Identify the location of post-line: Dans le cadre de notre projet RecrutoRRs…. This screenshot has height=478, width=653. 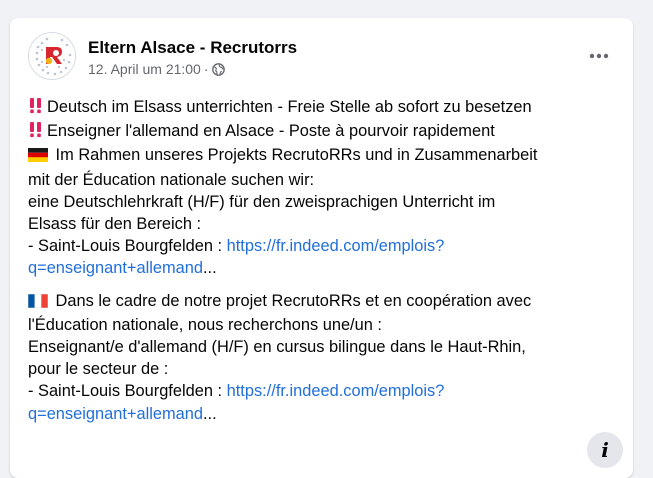
(291, 300).